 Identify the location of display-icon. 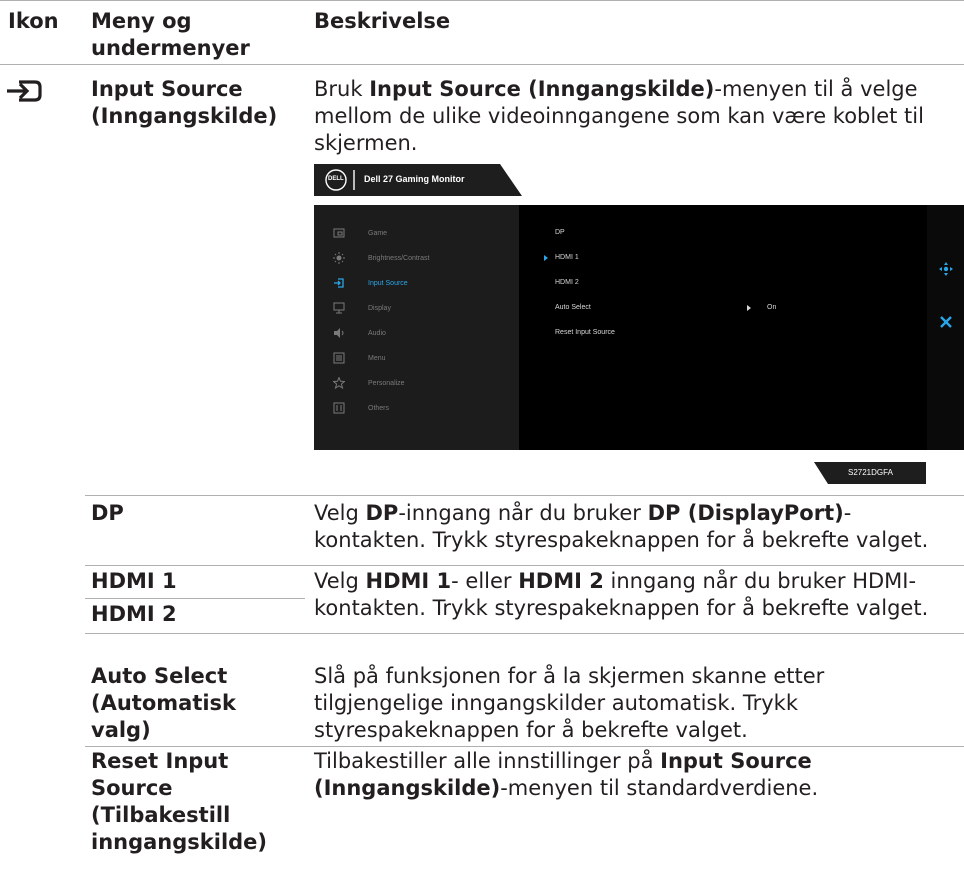
(339, 308).